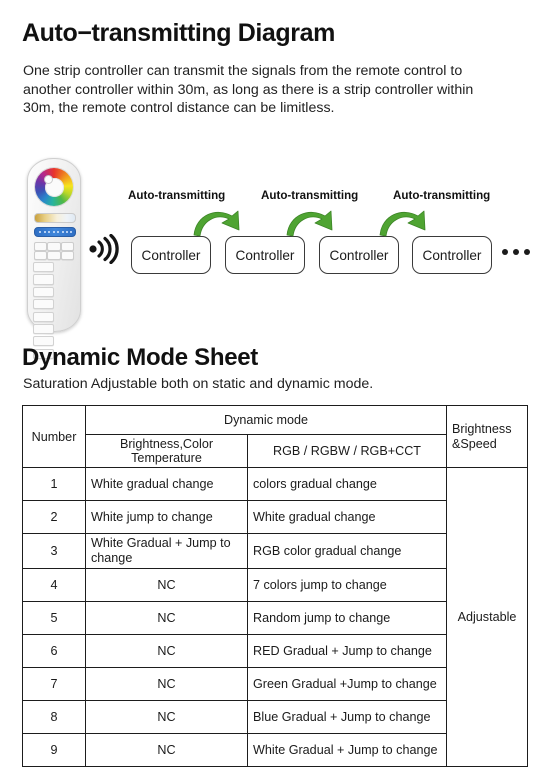 Image resolution: width=537 pixels, height=767 pixels. What do you see at coordinates (54, 187) in the screenshot?
I see `color-wheel-icon` at bounding box center [54, 187].